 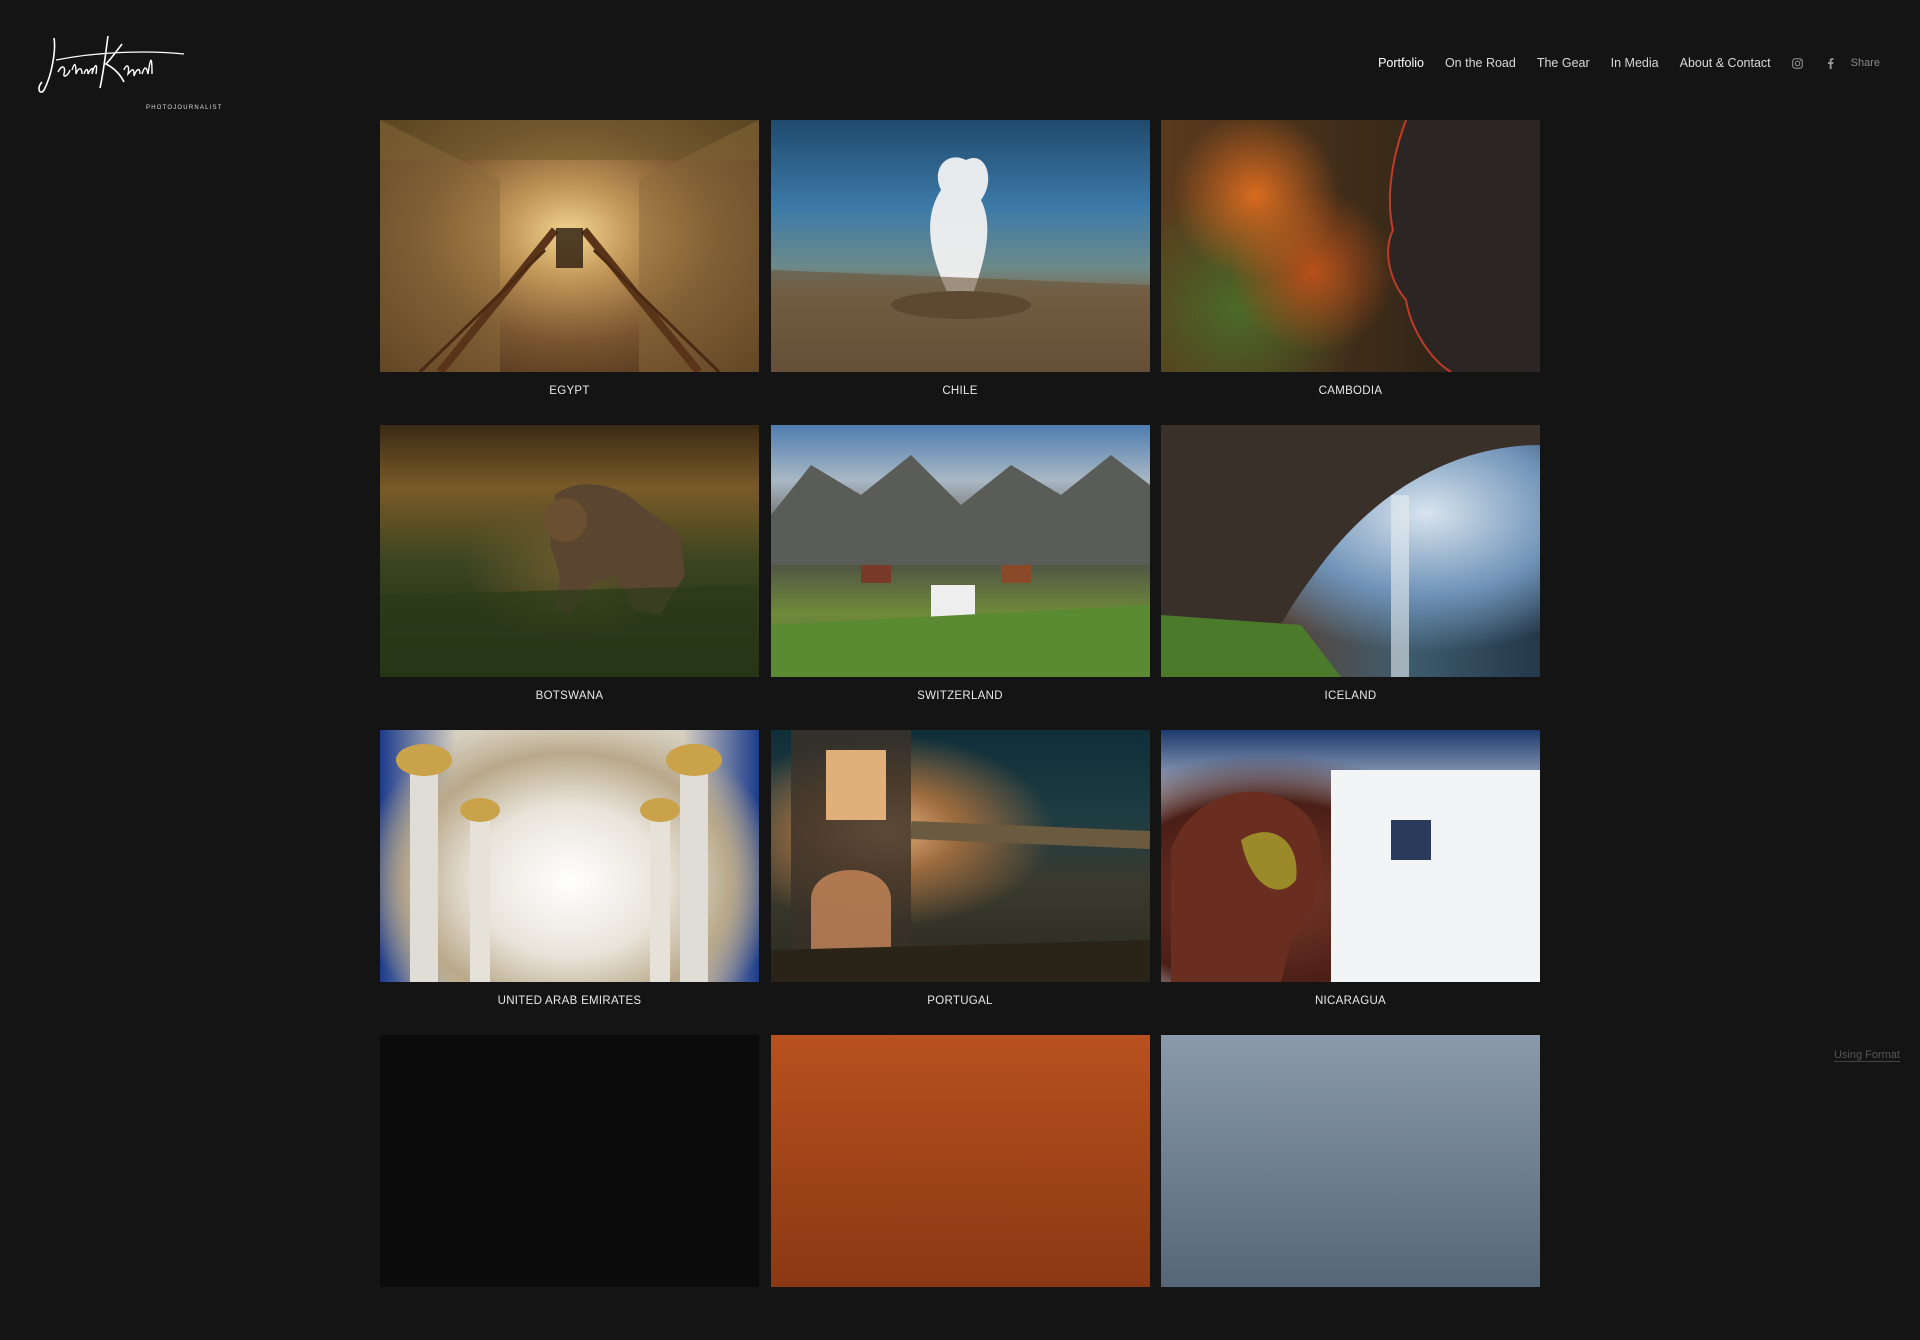 I want to click on gallery-caption: CAMBODIA, so click(x=1350, y=391).